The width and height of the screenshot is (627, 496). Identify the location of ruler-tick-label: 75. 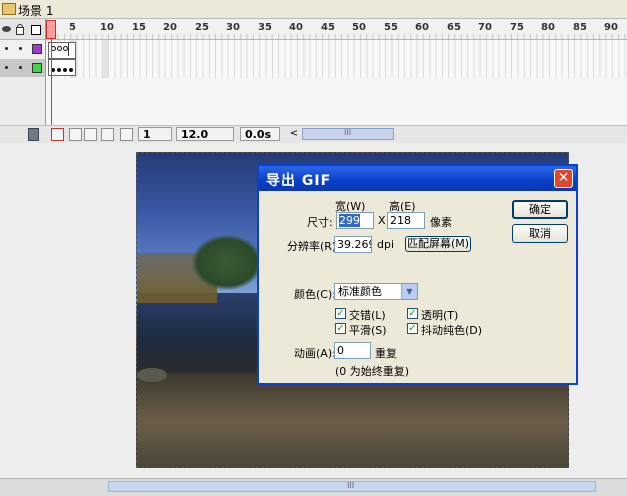
(517, 27).